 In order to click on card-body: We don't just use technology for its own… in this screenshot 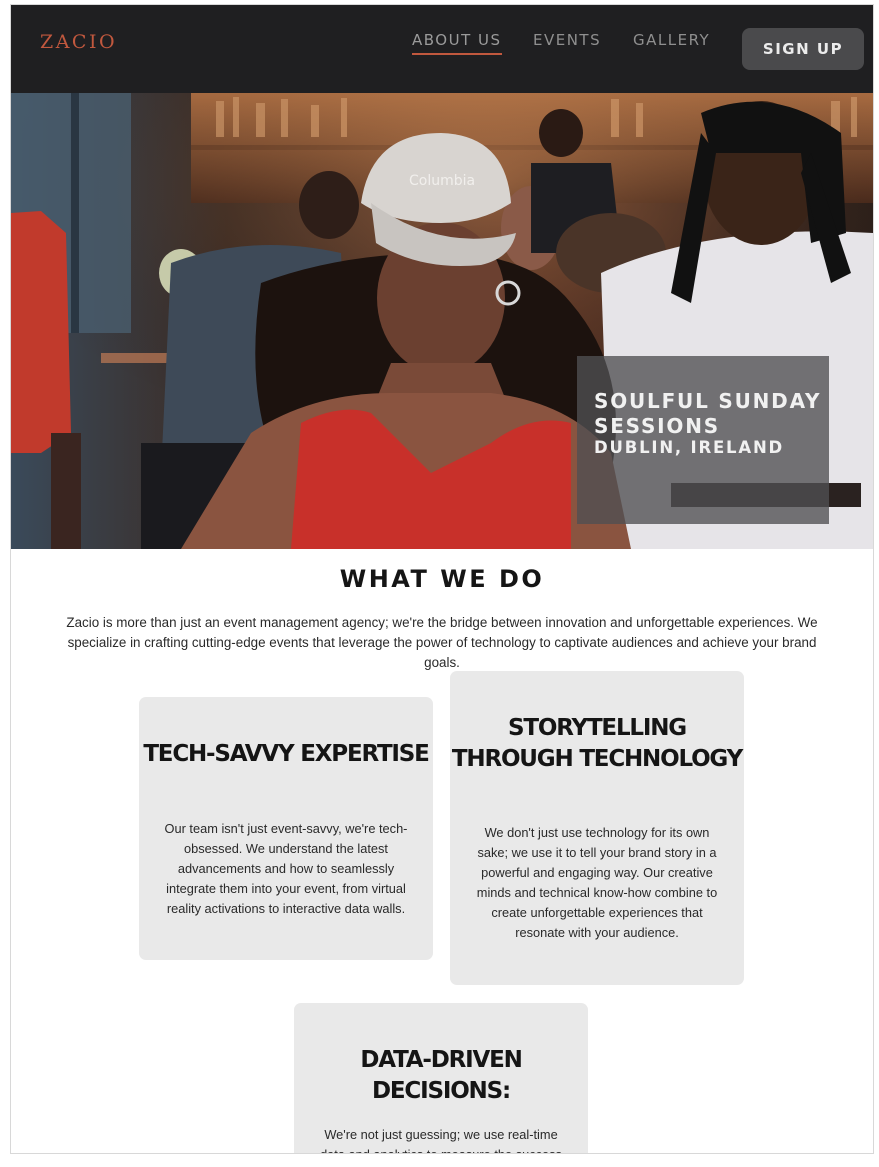, I will do `click(597, 882)`.